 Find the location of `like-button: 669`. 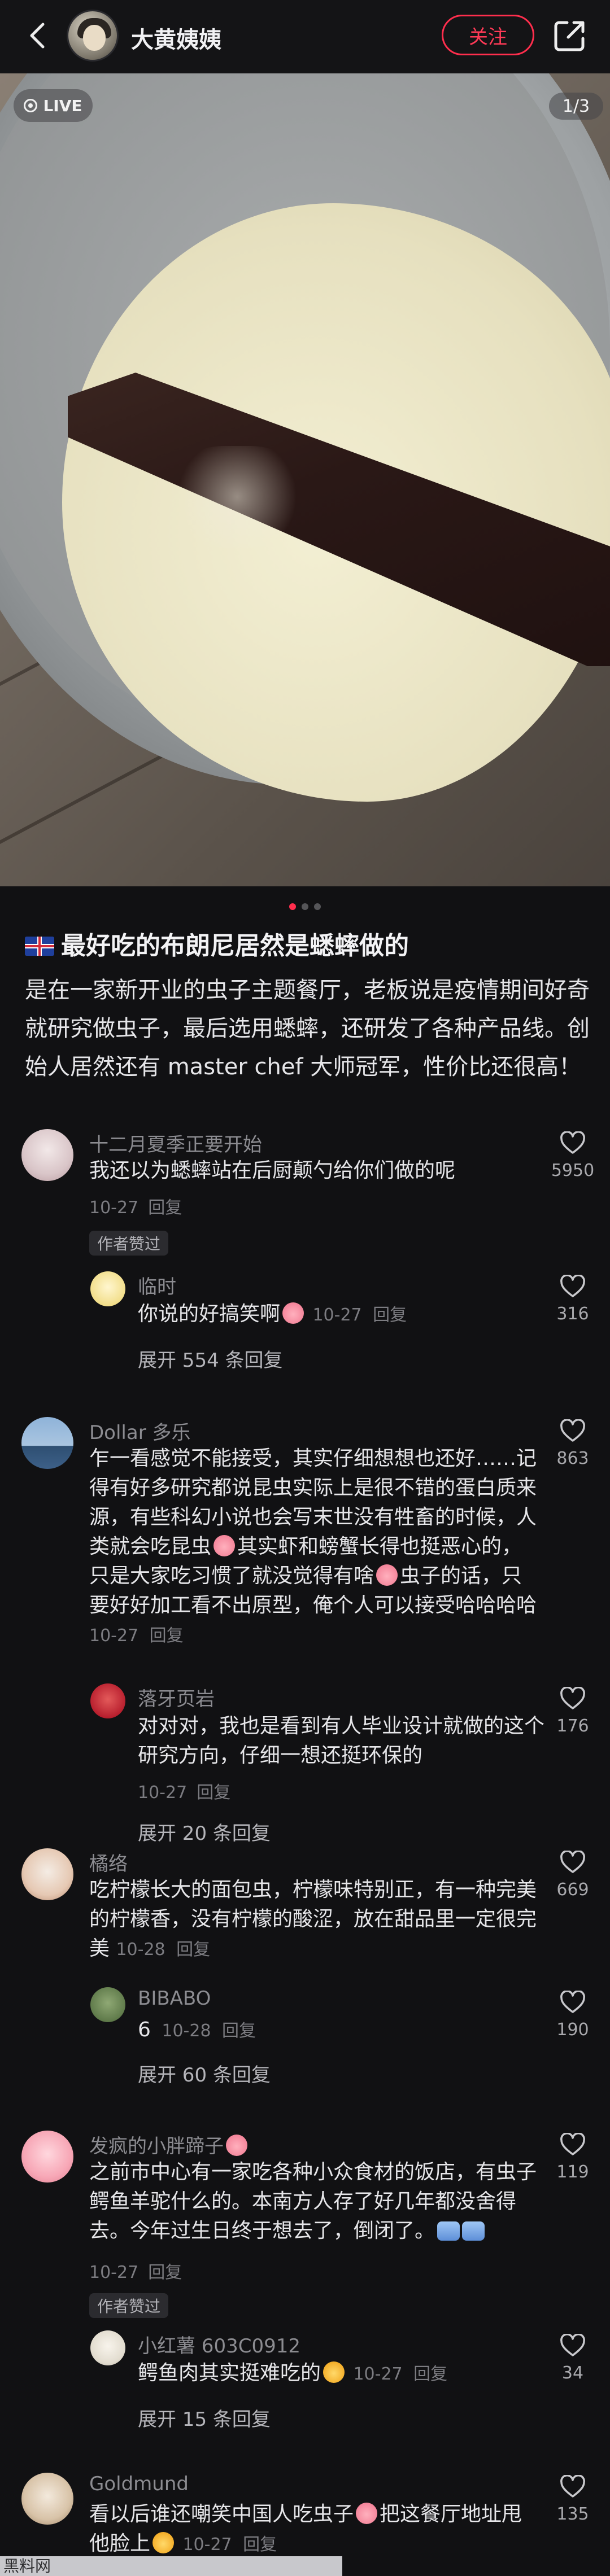

like-button: 669 is located at coordinates (572, 1875).